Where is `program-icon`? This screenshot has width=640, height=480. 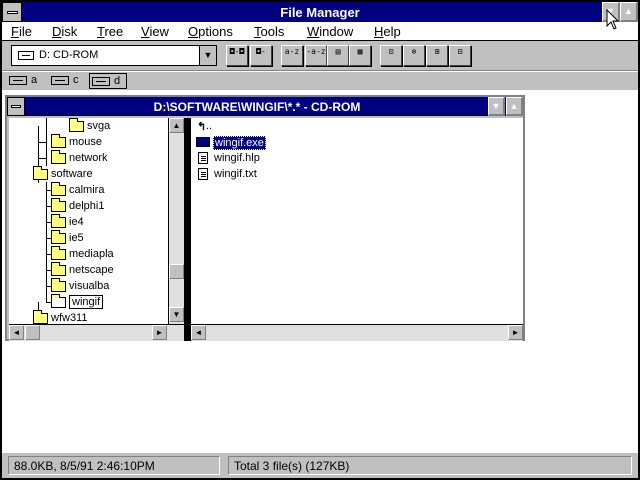
program-icon is located at coordinates (203, 142).